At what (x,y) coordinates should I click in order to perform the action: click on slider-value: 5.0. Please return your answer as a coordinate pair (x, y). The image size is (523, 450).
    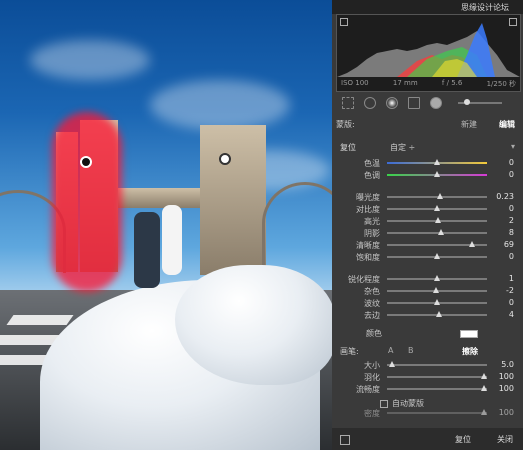
    Looking at the image, I should click on (507, 364).